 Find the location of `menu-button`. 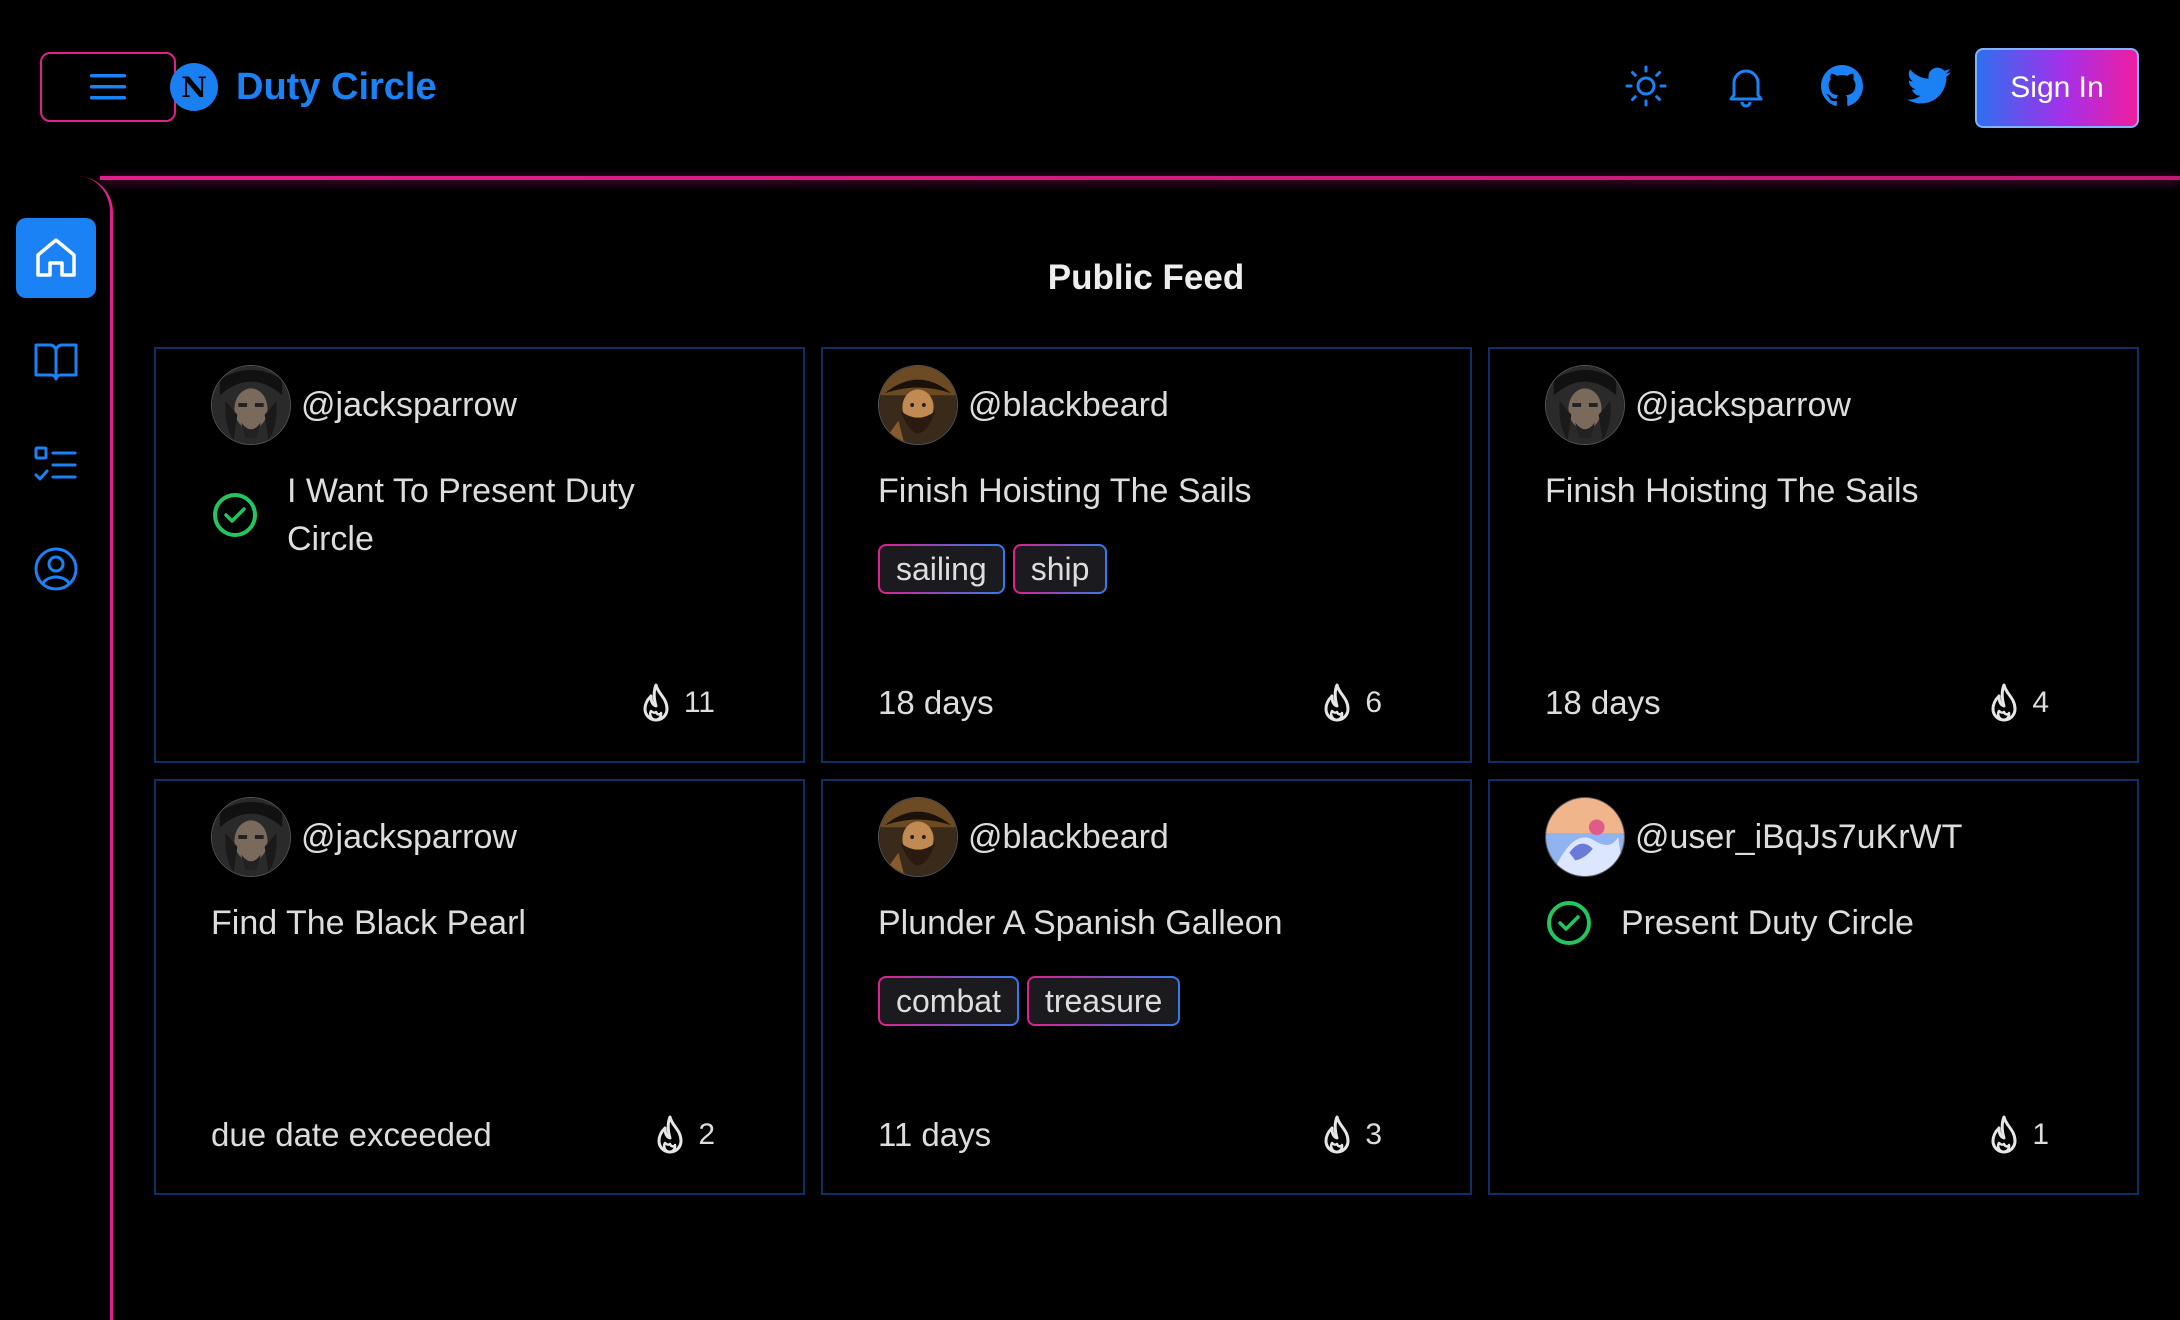

menu-button is located at coordinates (108, 87).